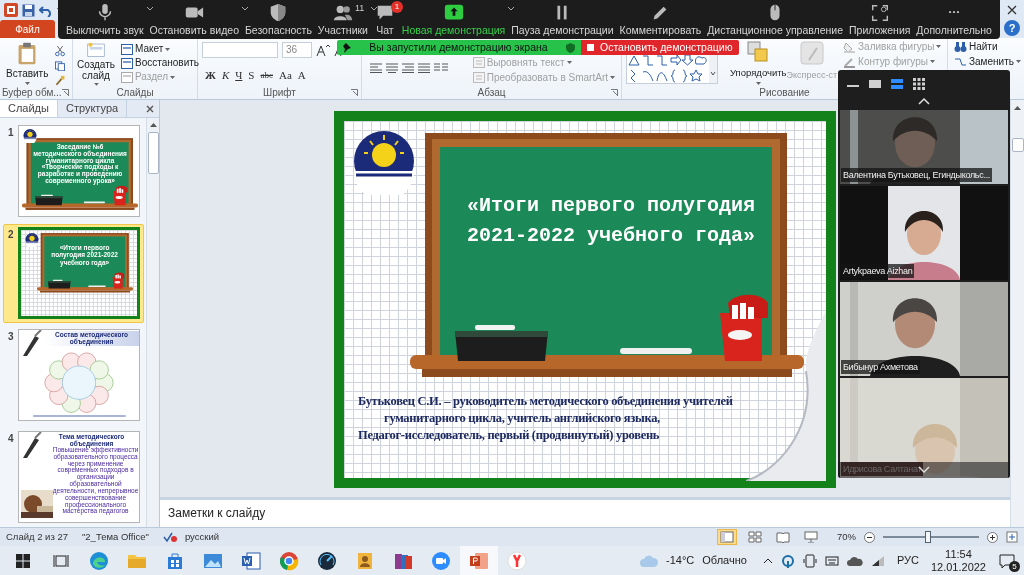 This screenshot has height=575, width=1024. What do you see at coordinates (251, 75) in the screenshot?
I see `format-button: S` at bounding box center [251, 75].